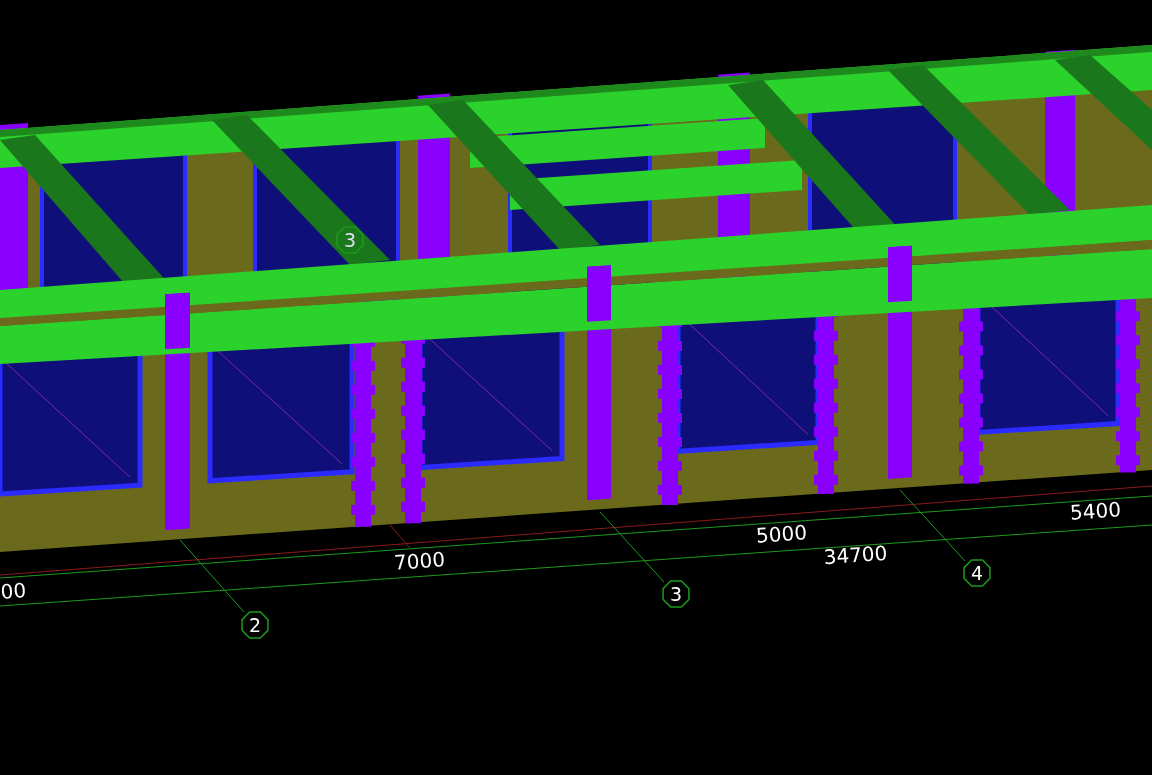  What do you see at coordinates (419, 561) in the screenshot?
I see `dimension-text: 7000` at bounding box center [419, 561].